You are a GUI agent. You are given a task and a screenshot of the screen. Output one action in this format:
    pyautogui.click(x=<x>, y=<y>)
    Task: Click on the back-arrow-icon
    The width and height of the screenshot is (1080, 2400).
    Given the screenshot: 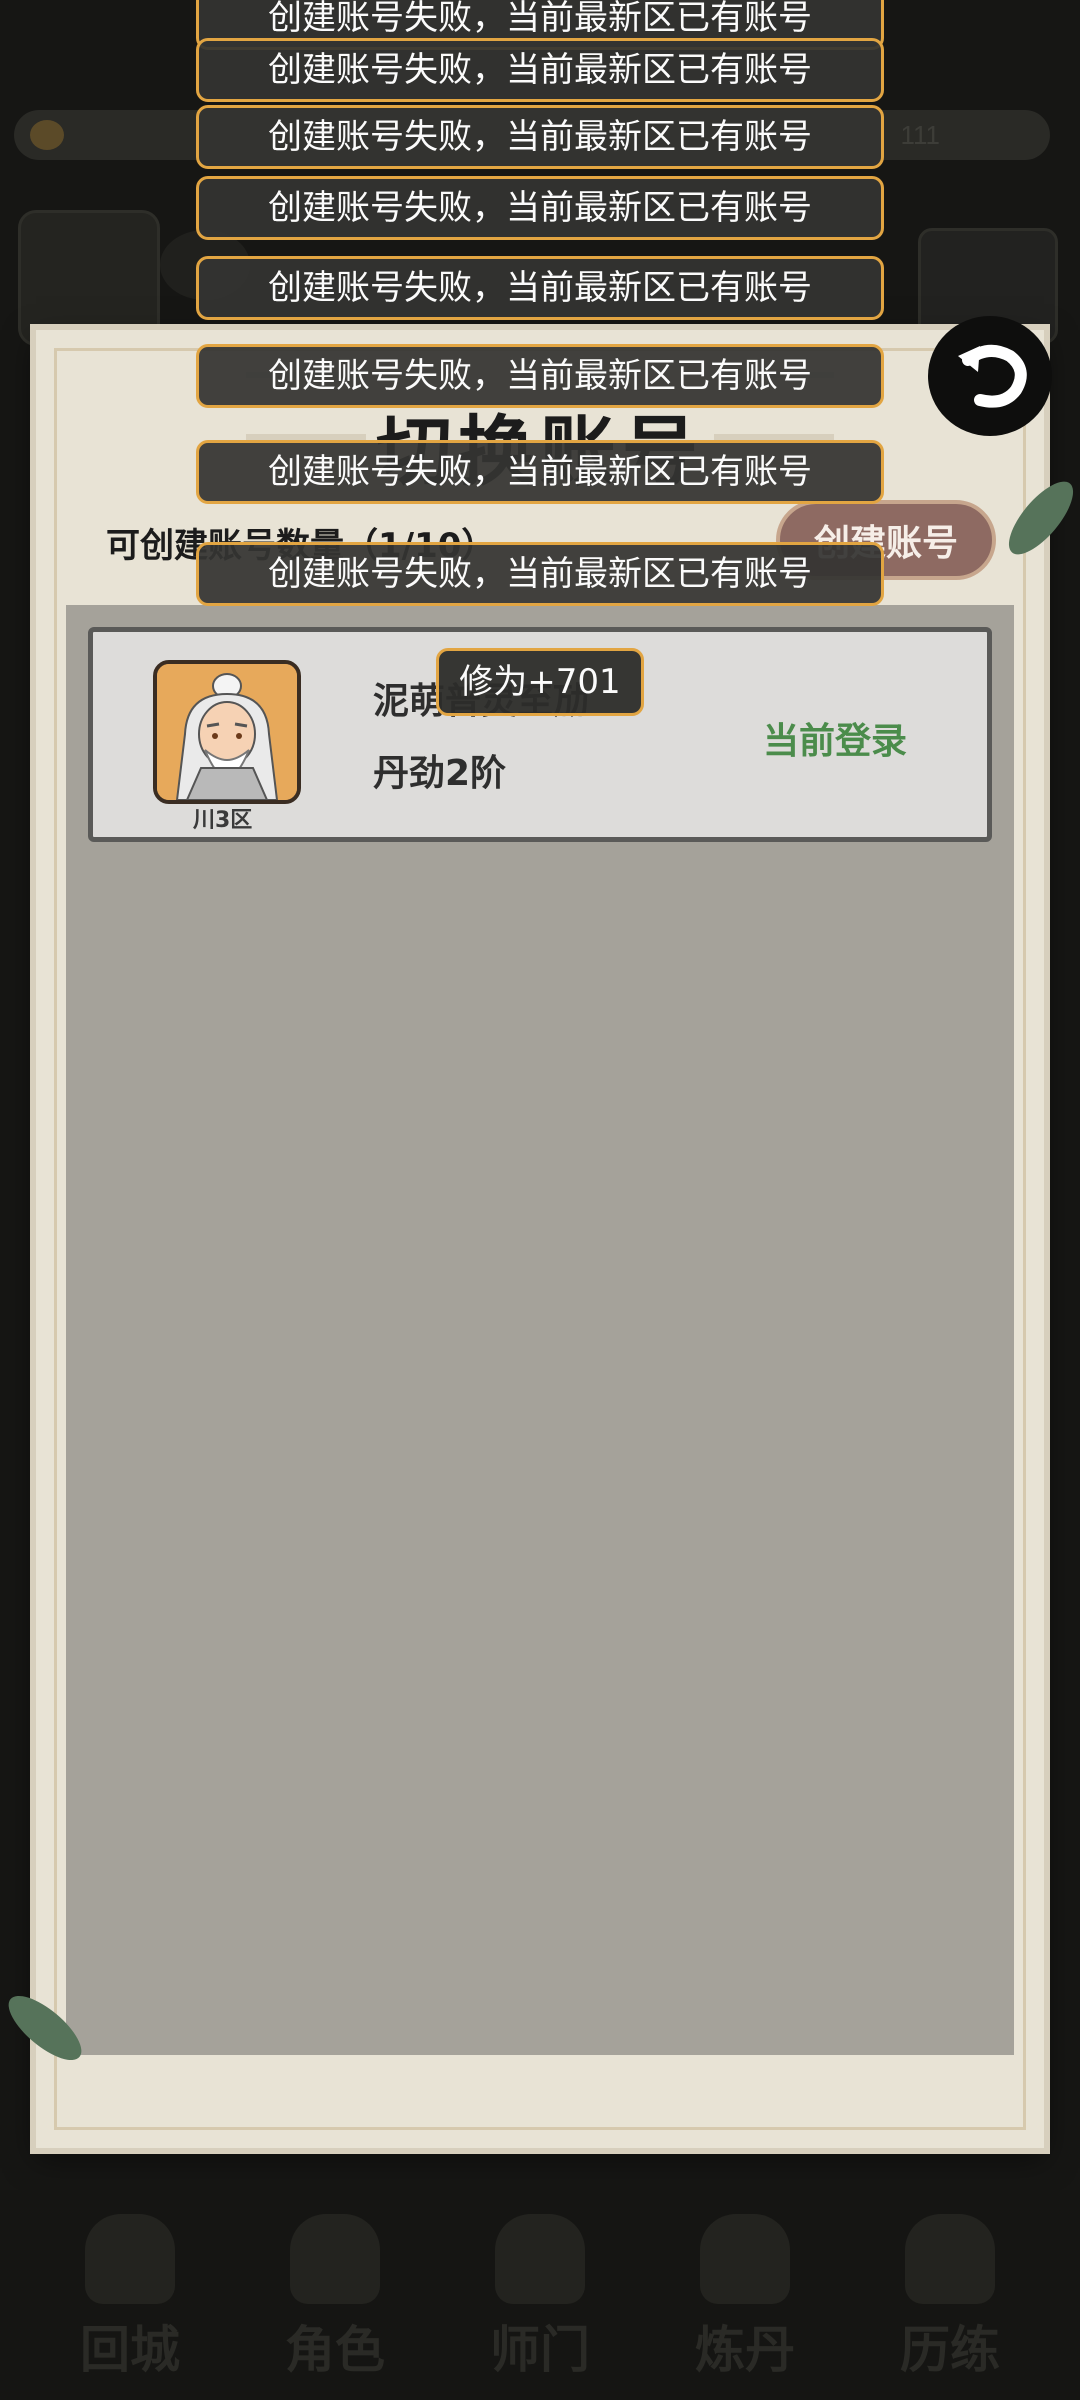 What is the action you would take?
    pyautogui.click(x=992, y=376)
    